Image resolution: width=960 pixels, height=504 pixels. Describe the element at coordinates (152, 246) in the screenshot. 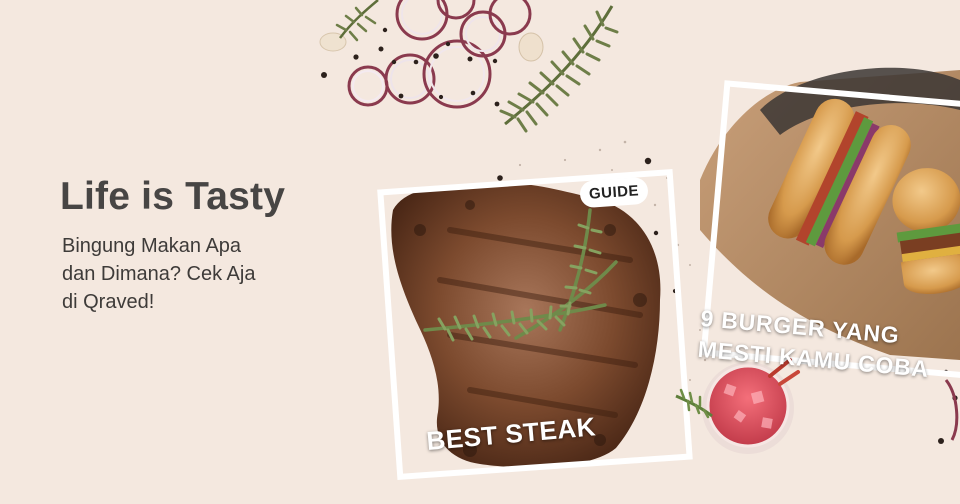

I see `subheadline-line: Bingung Makan Apa` at that location.